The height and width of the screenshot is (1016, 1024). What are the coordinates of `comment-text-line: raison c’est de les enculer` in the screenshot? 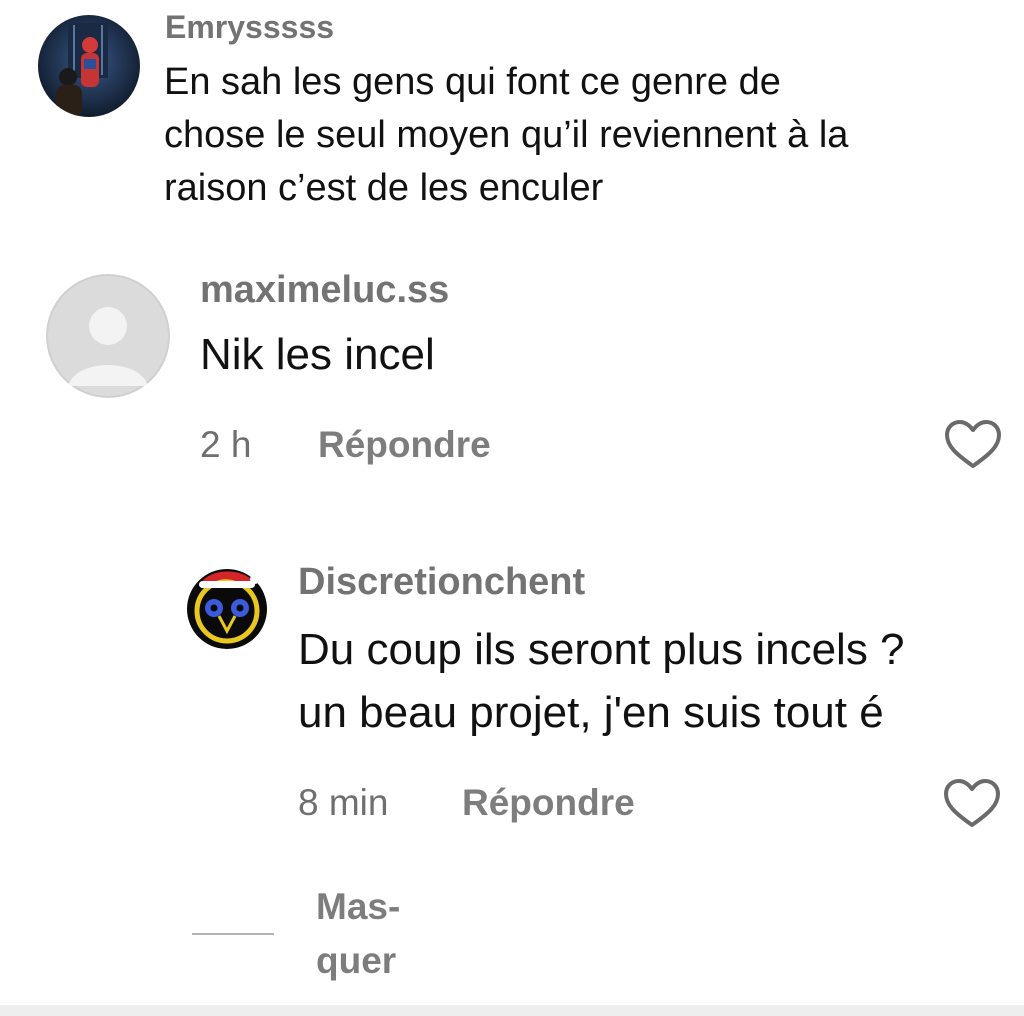 It's located at (384, 188).